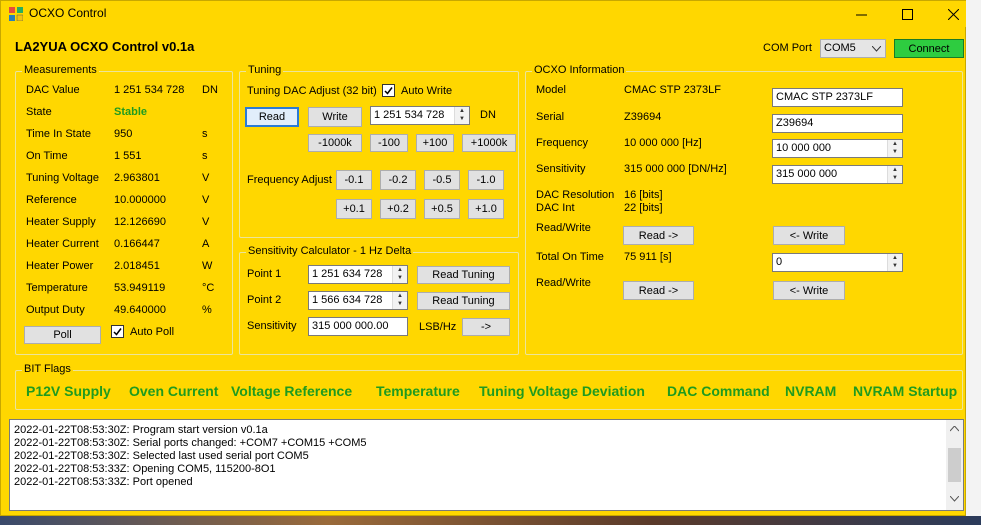 This screenshot has width=981, height=525. I want to click on ocxo-write-button-2: <- Write, so click(809, 290).